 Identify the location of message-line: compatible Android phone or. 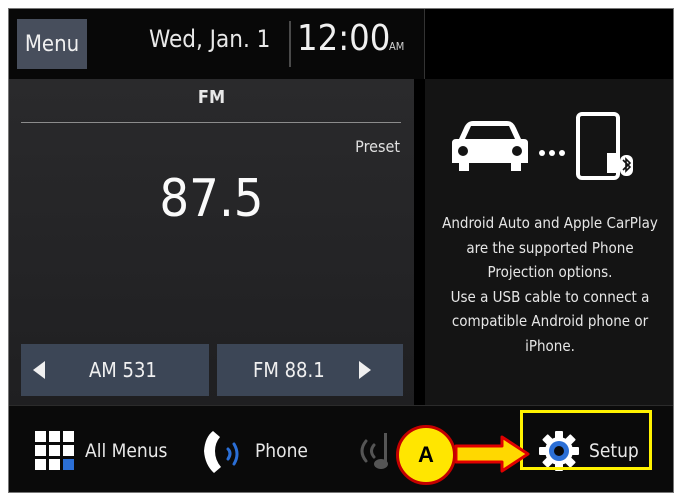
(550, 321).